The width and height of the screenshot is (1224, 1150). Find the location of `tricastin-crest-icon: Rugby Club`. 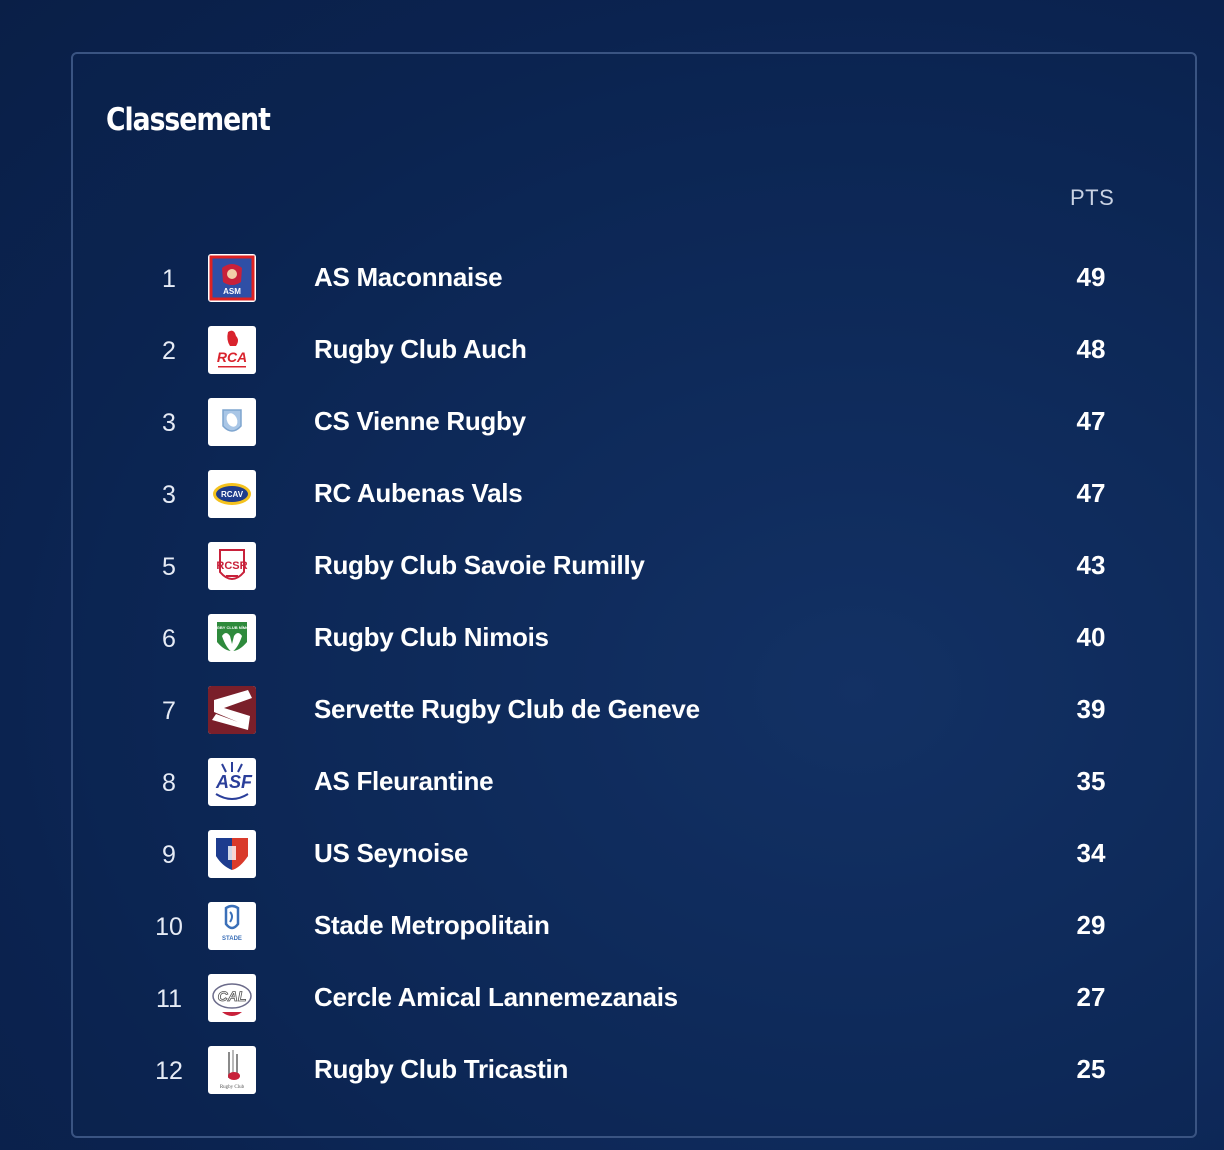

tricastin-crest-icon: Rugby Club is located at coordinates (232, 1070).